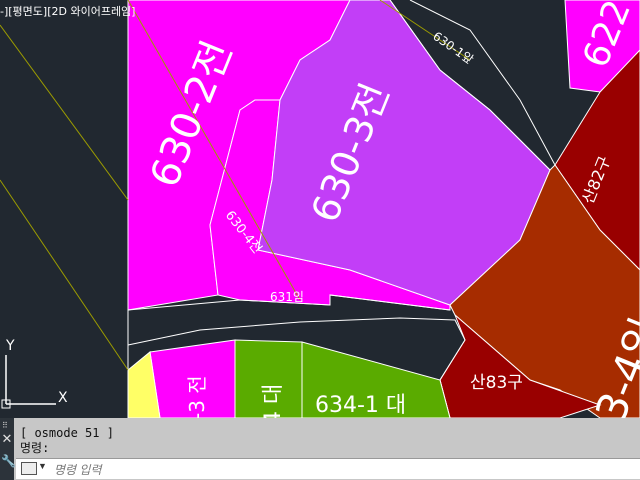  I want to click on label-630-1: 630-1앞, so click(453, 48).